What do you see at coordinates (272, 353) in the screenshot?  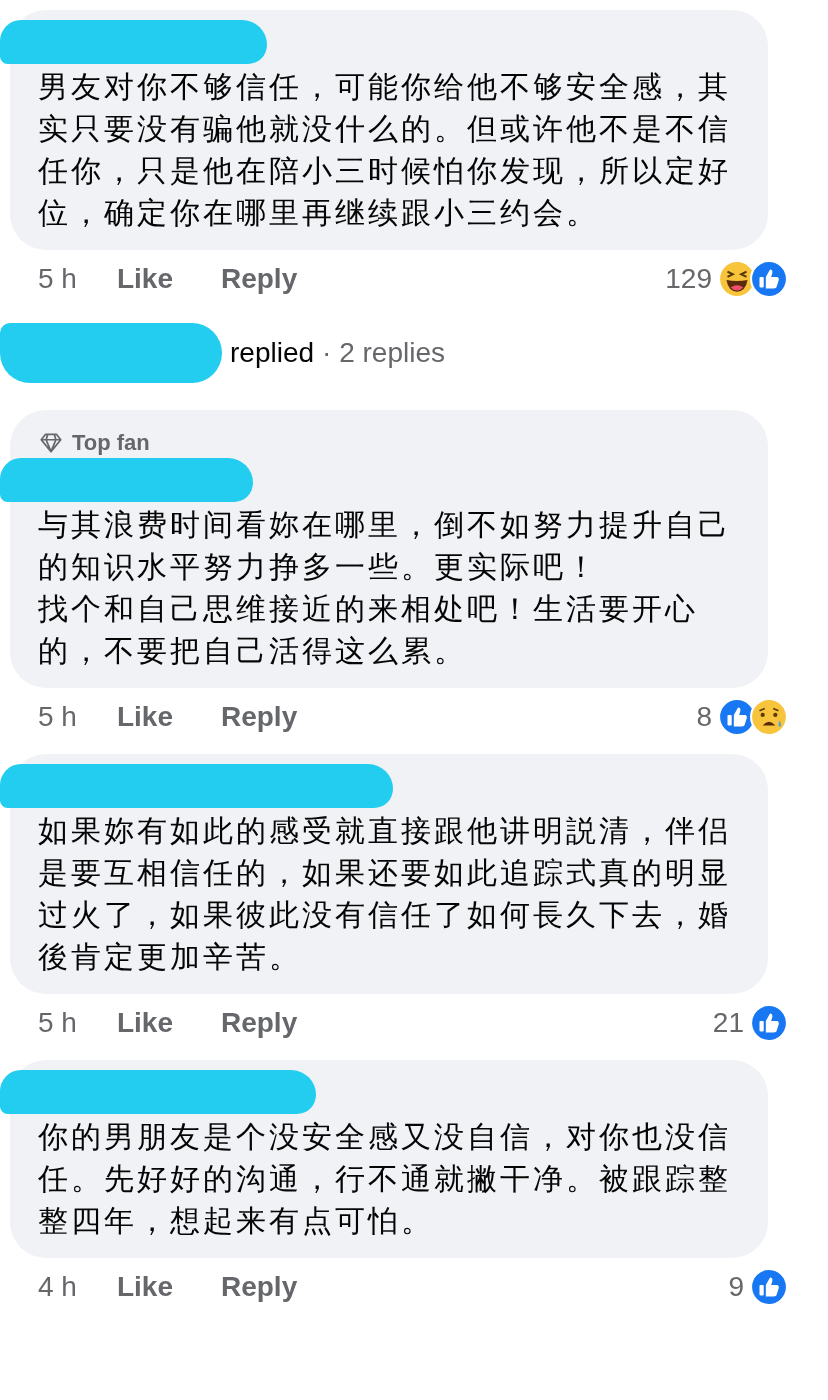 I see `replied-link: replied` at bounding box center [272, 353].